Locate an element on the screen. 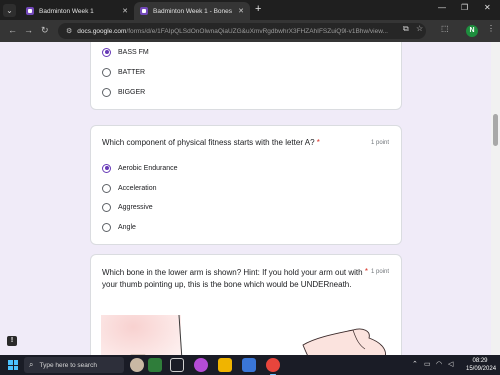 The height and width of the screenshot is (375, 500). new-tab-button: + is located at coordinates (258, 9).